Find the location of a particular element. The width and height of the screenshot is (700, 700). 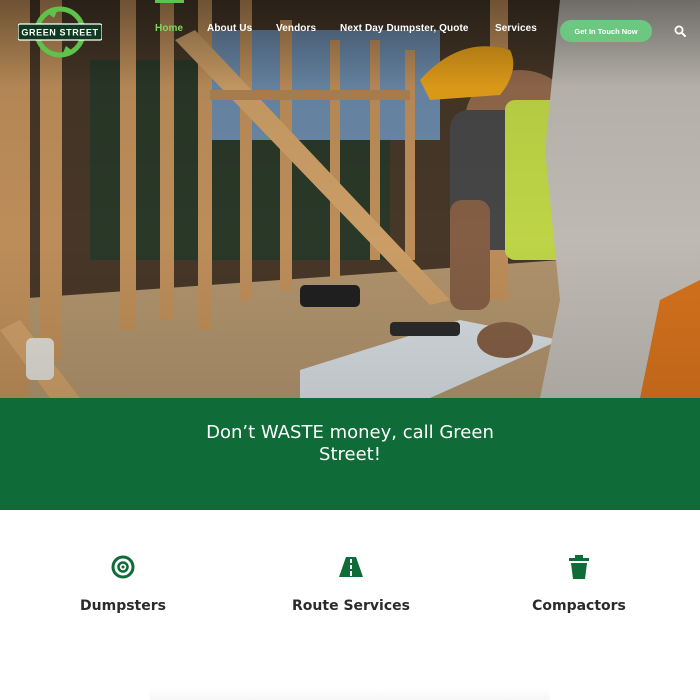

service-route-services: Route Services is located at coordinates (351, 584).